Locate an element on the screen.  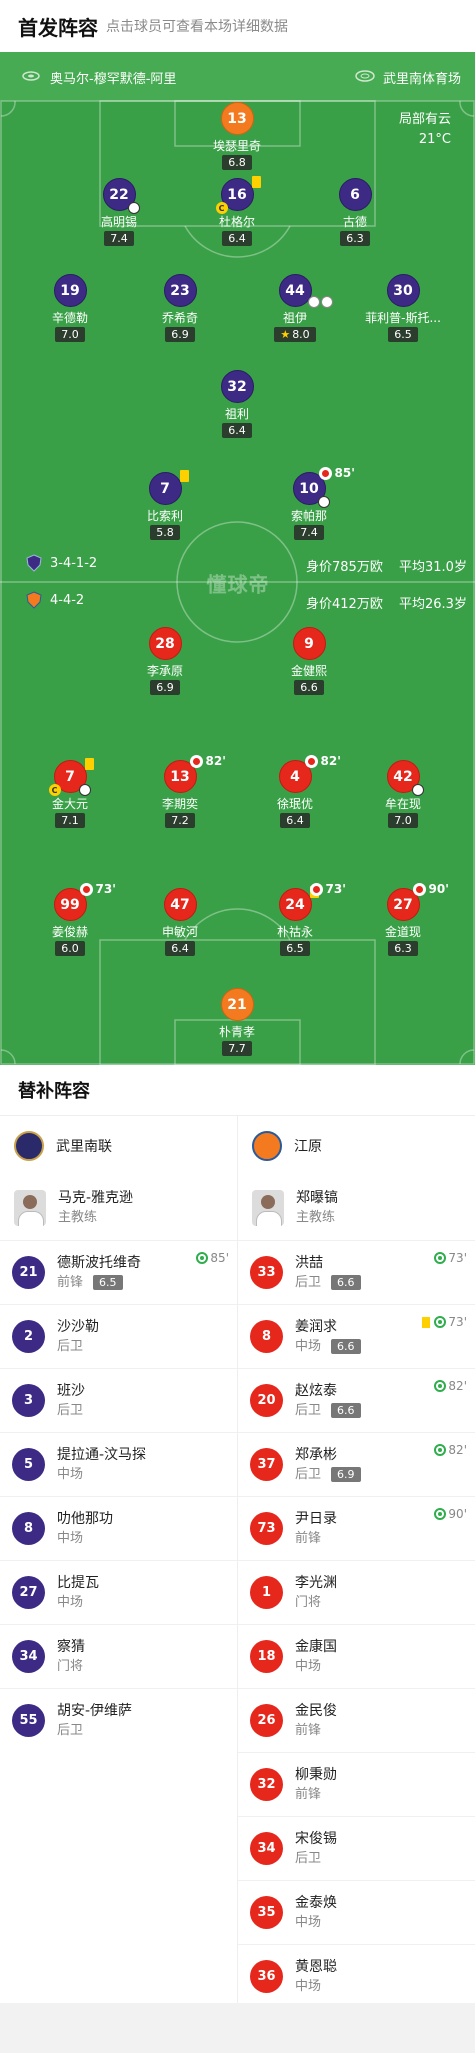
bench-player-row: 21 德斯波托维奇 前锋 6.5 85' is located at coordinates (118, 1272).